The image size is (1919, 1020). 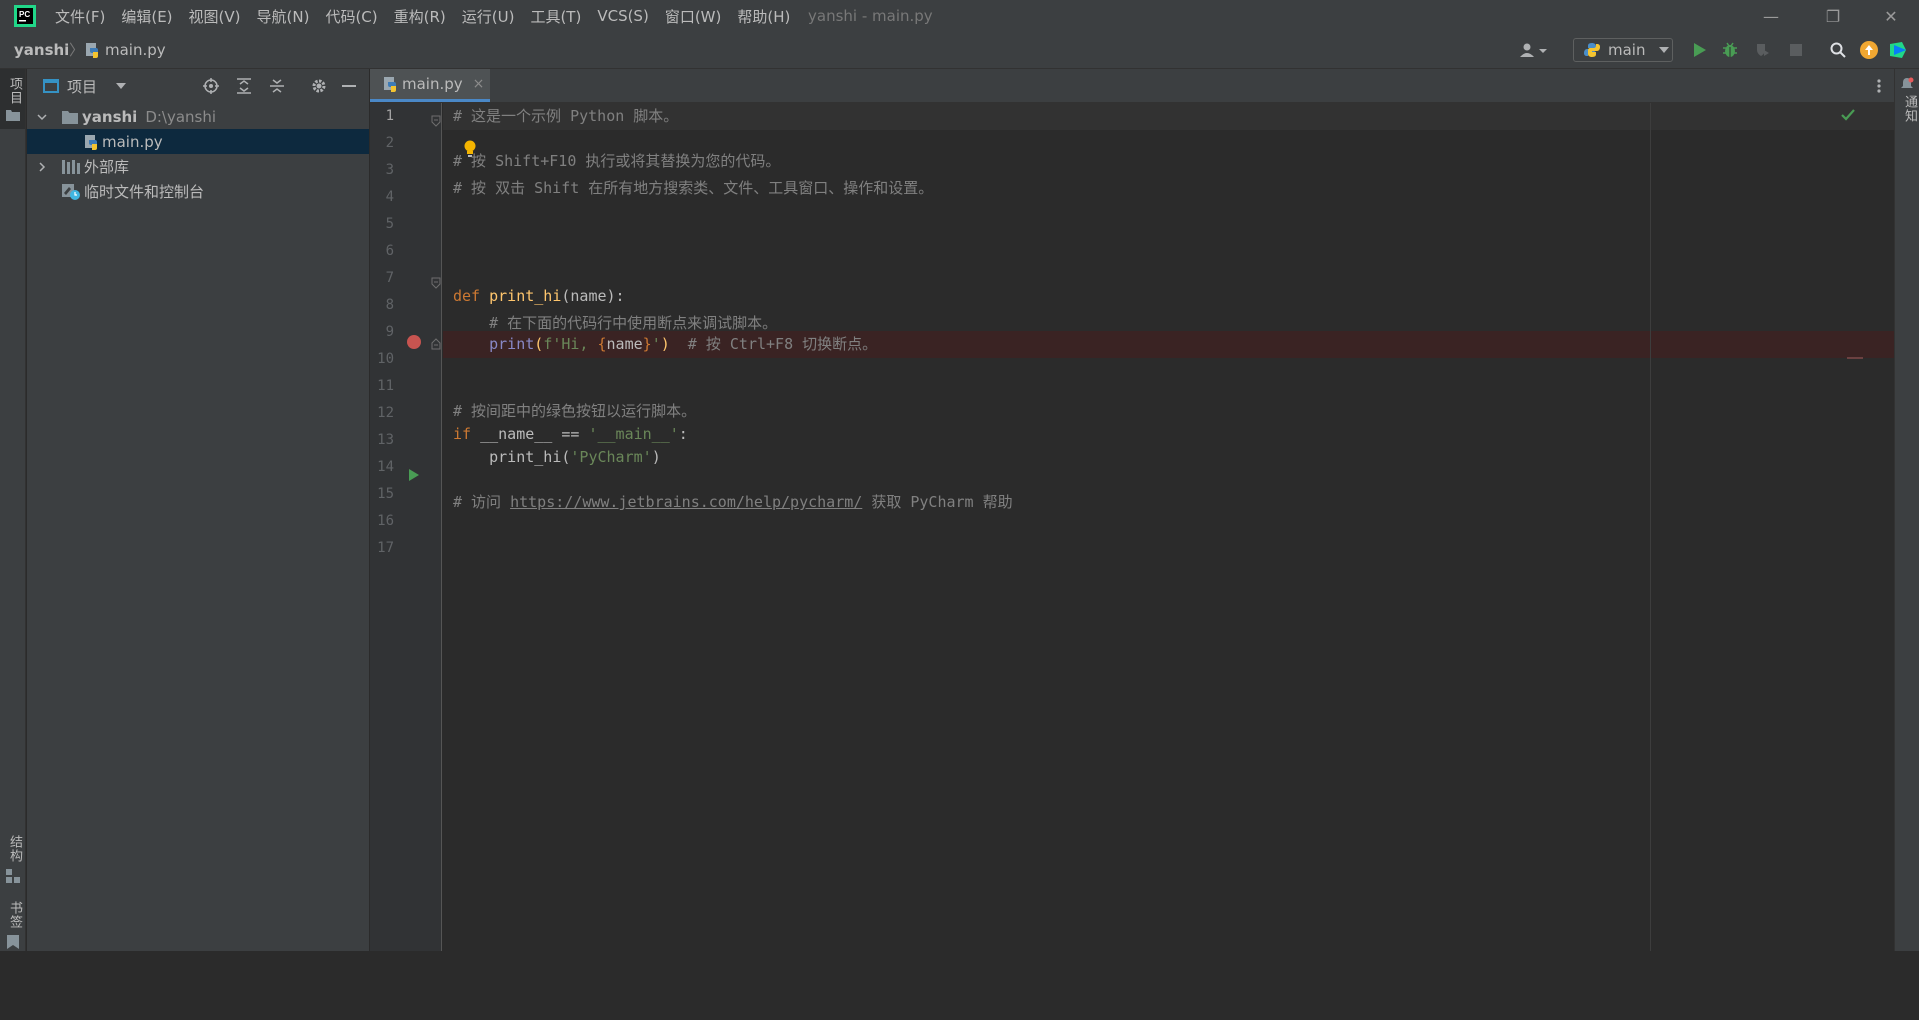 What do you see at coordinates (1592, 50) in the screenshot?
I see `python-icon` at bounding box center [1592, 50].